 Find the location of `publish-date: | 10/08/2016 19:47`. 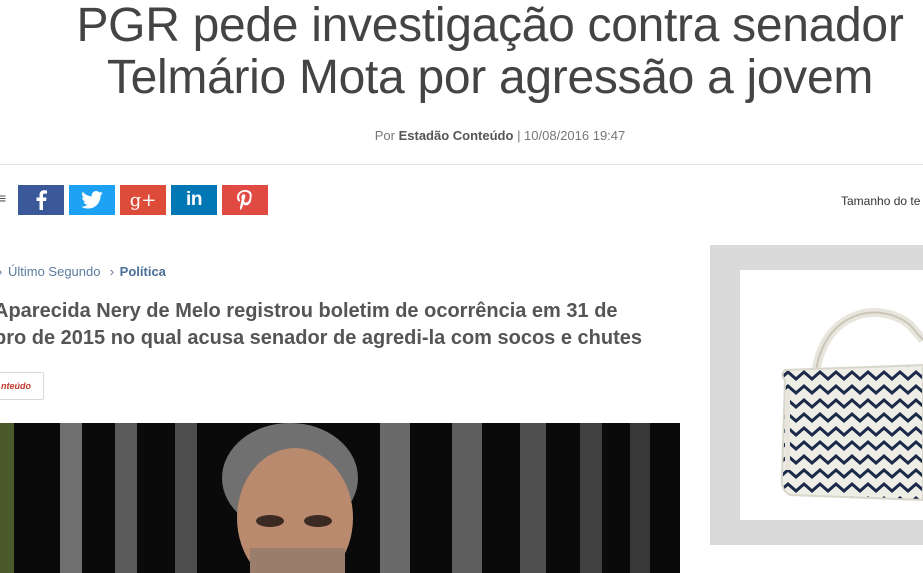

publish-date: | 10/08/2016 19:47 is located at coordinates (571, 135).